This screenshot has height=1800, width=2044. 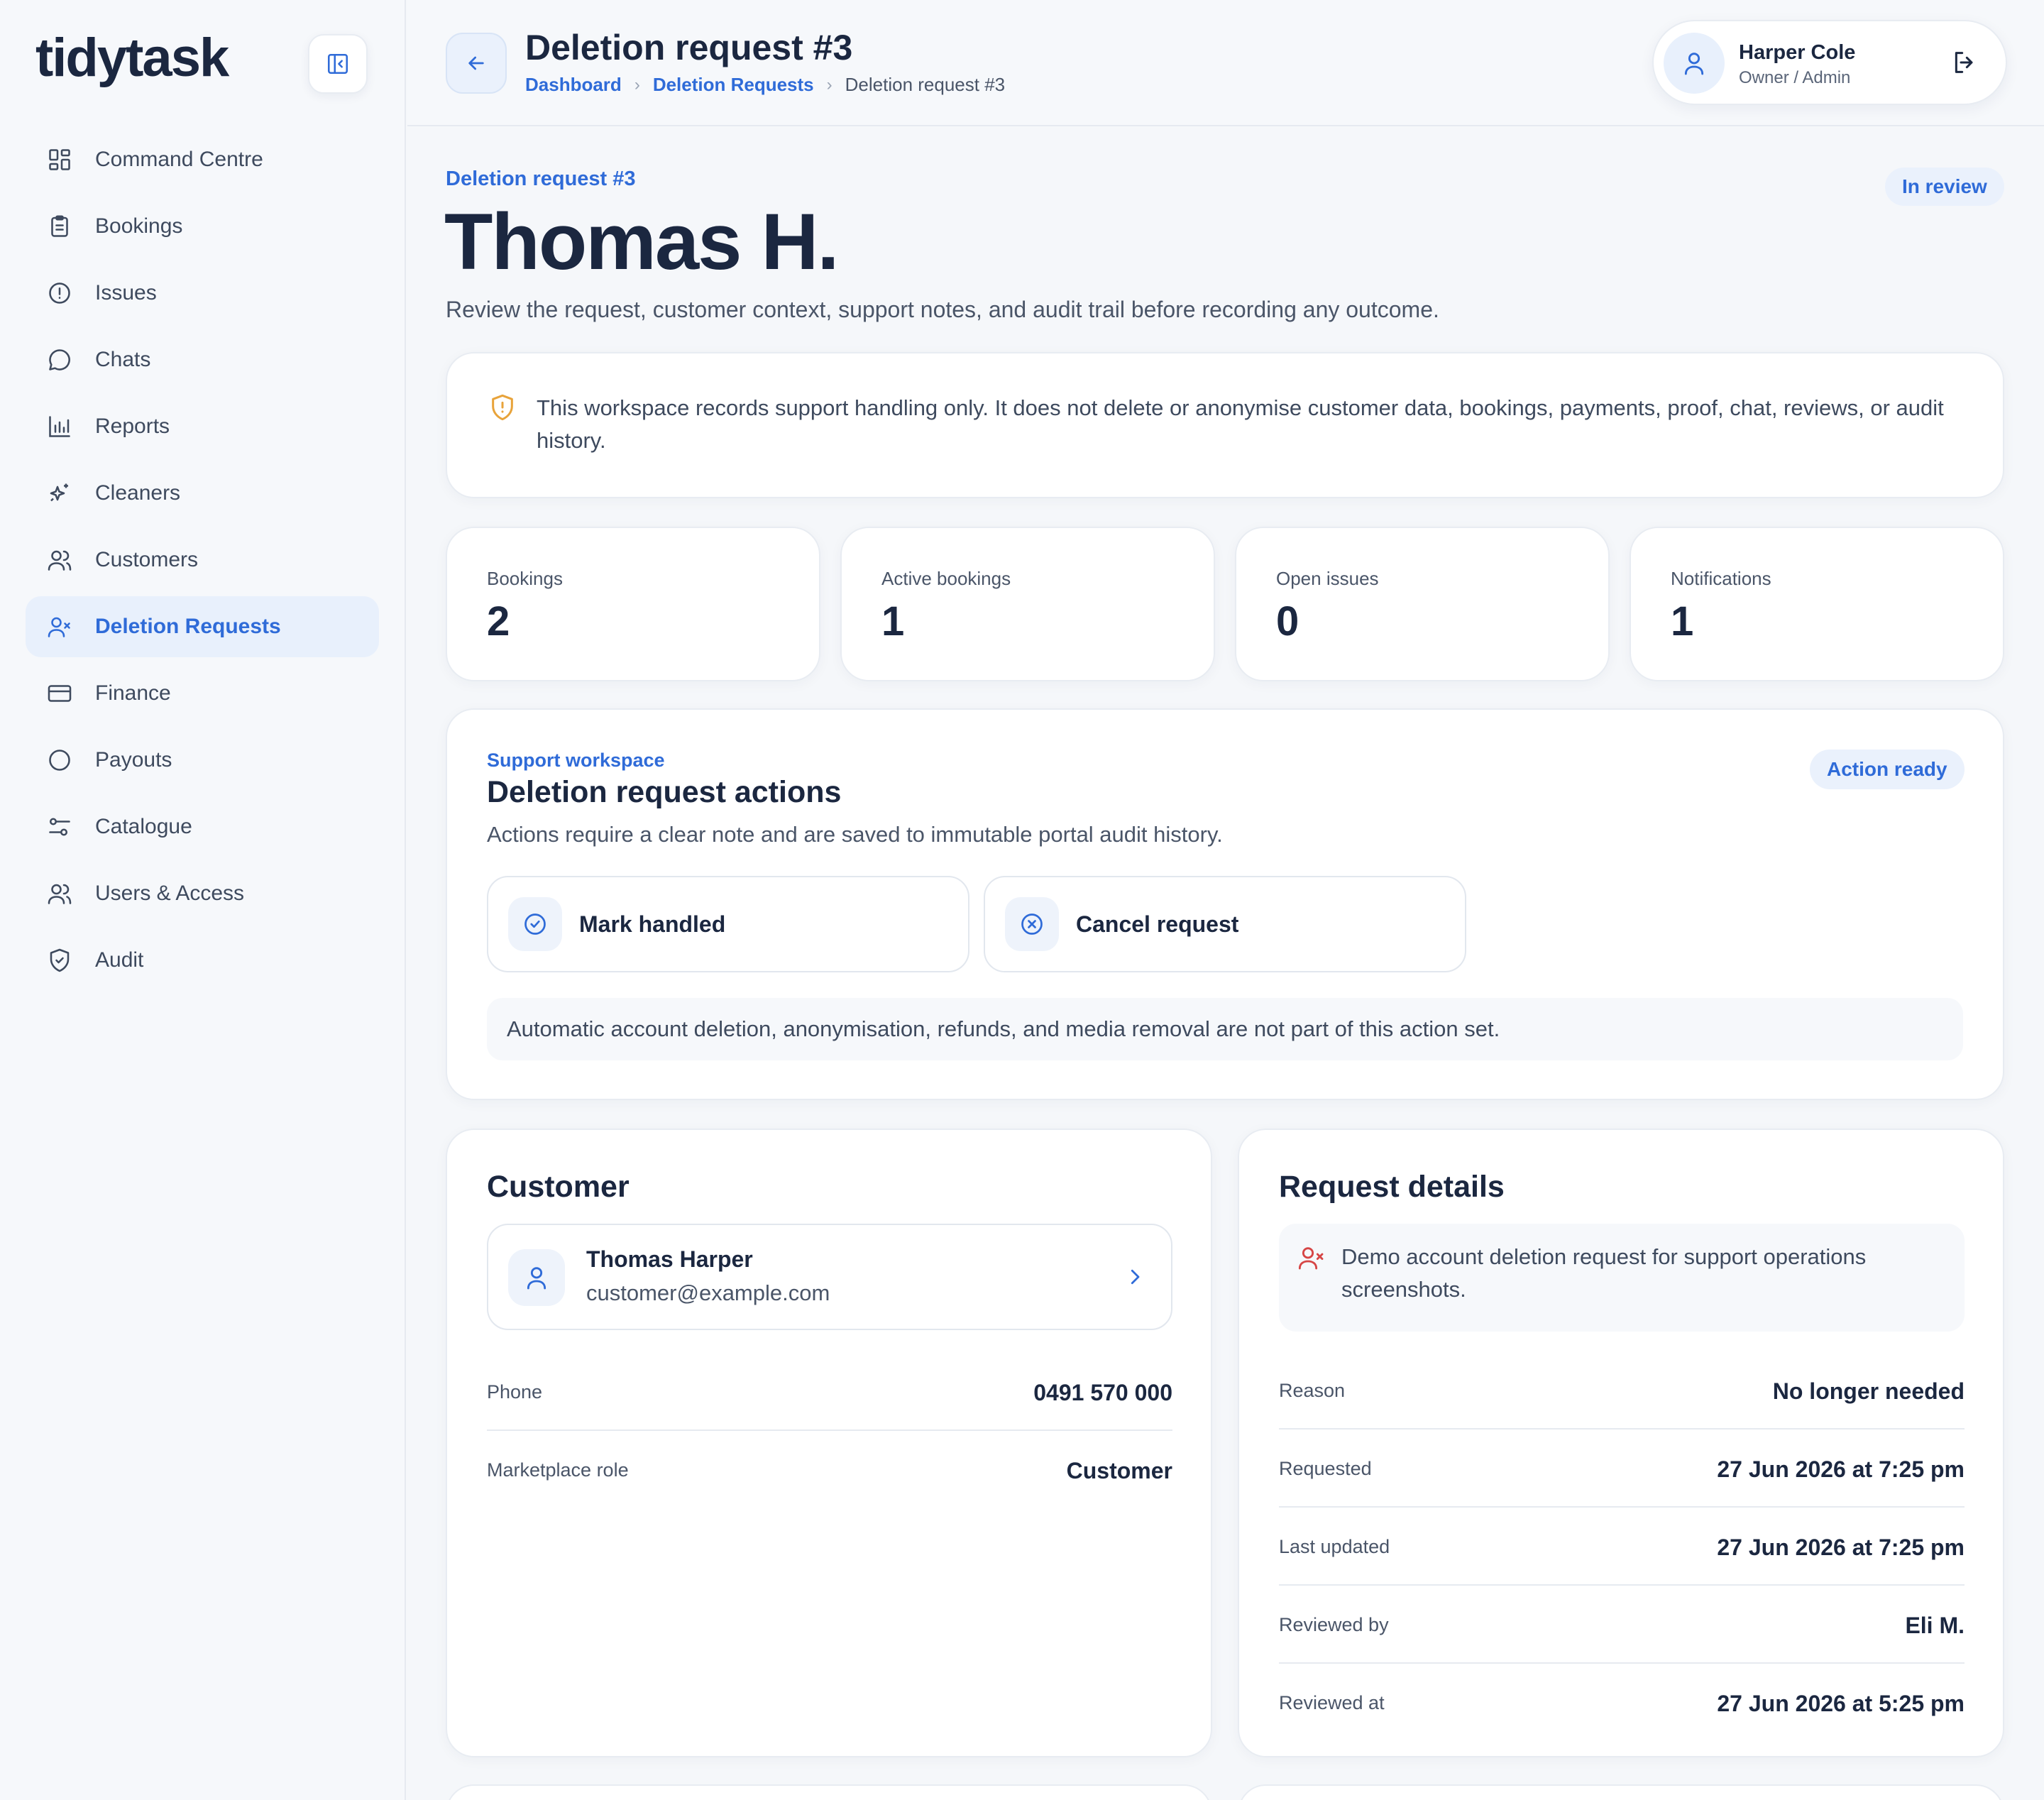 I want to click on stat-label: Bookings, so click(x=525, y=578).